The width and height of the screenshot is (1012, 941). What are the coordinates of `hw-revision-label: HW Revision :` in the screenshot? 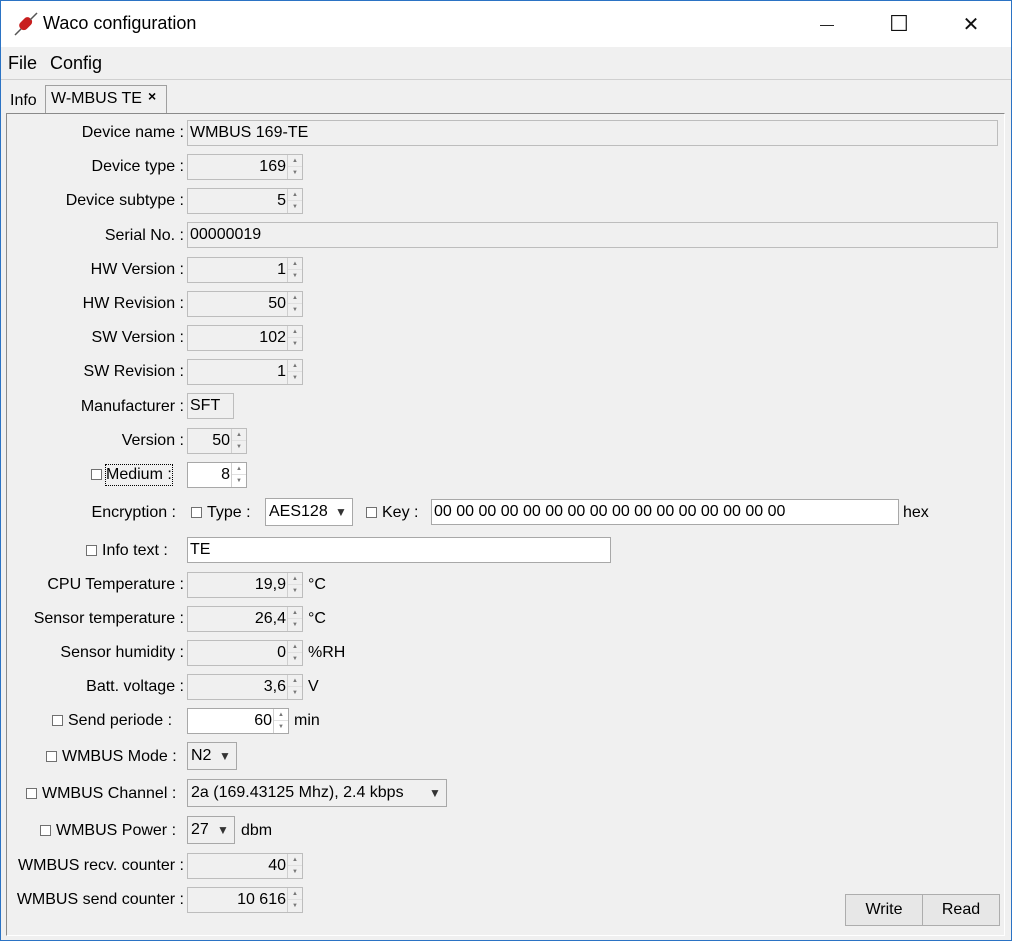 It's located at (133, 303).